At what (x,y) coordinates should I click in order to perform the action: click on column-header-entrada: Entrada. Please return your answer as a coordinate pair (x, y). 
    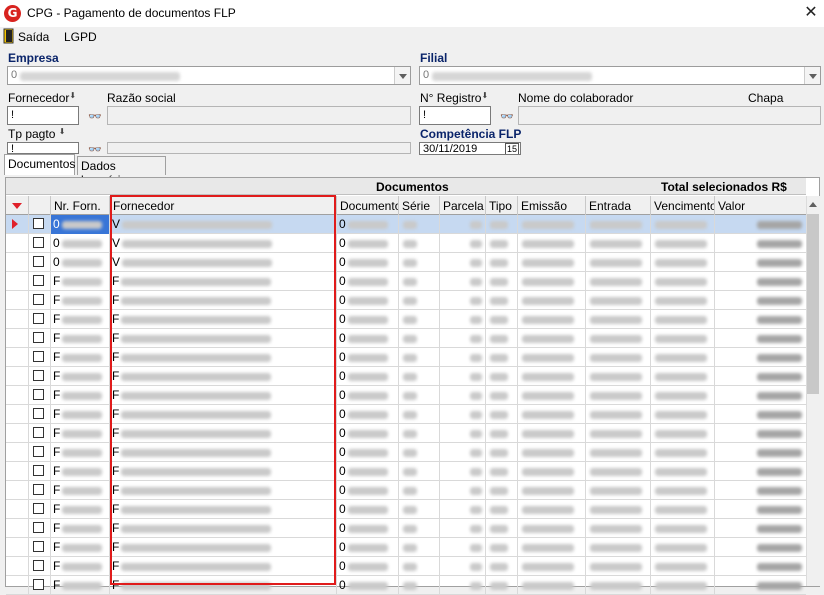
    Looking at the image, I should click on (618, 205).